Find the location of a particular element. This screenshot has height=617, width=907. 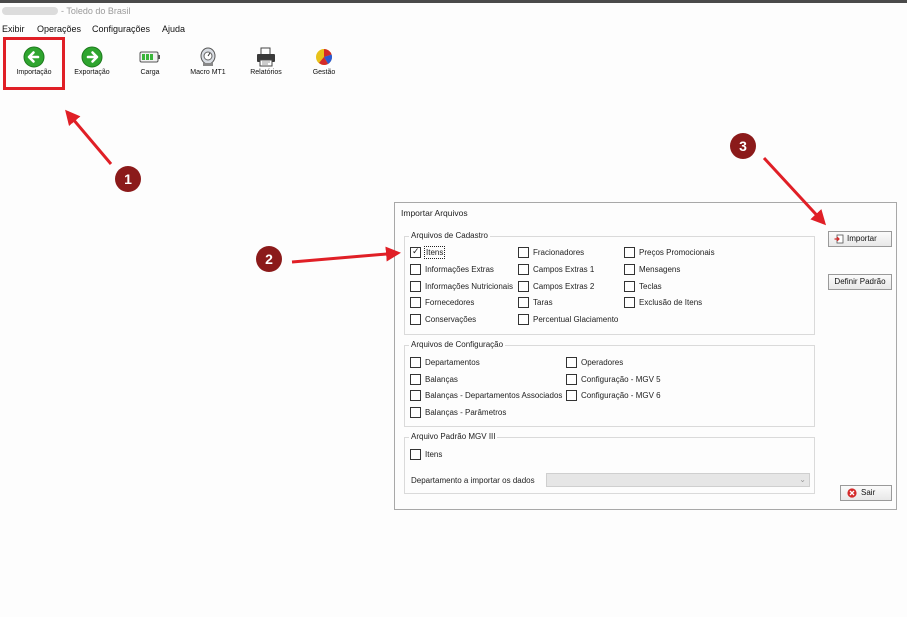

sair-button-label: Sair is located at coordinates (868, 492).